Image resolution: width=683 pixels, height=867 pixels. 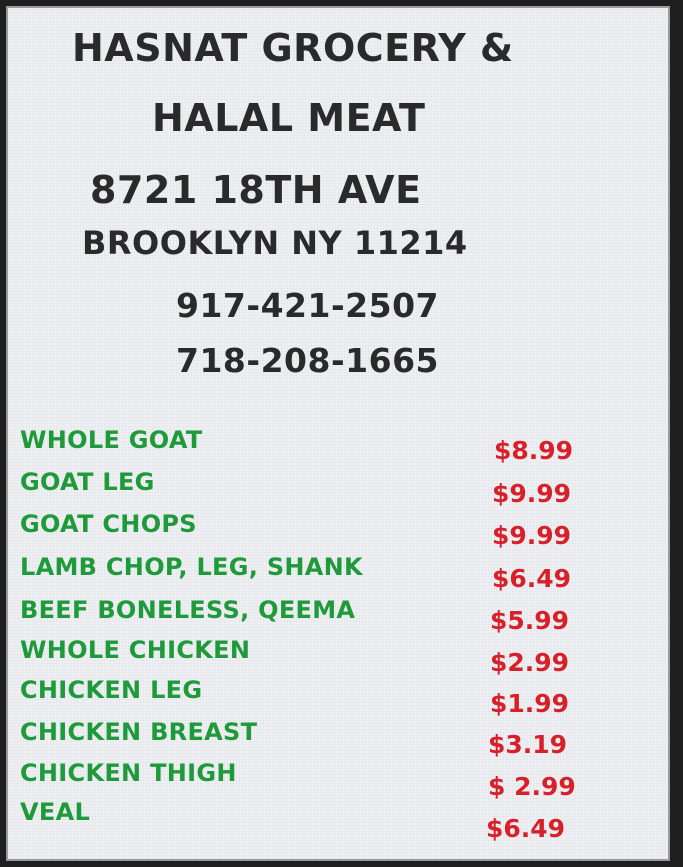 I want to click on menu-item-name: GOAT LEG, so click(x=87, y=482).